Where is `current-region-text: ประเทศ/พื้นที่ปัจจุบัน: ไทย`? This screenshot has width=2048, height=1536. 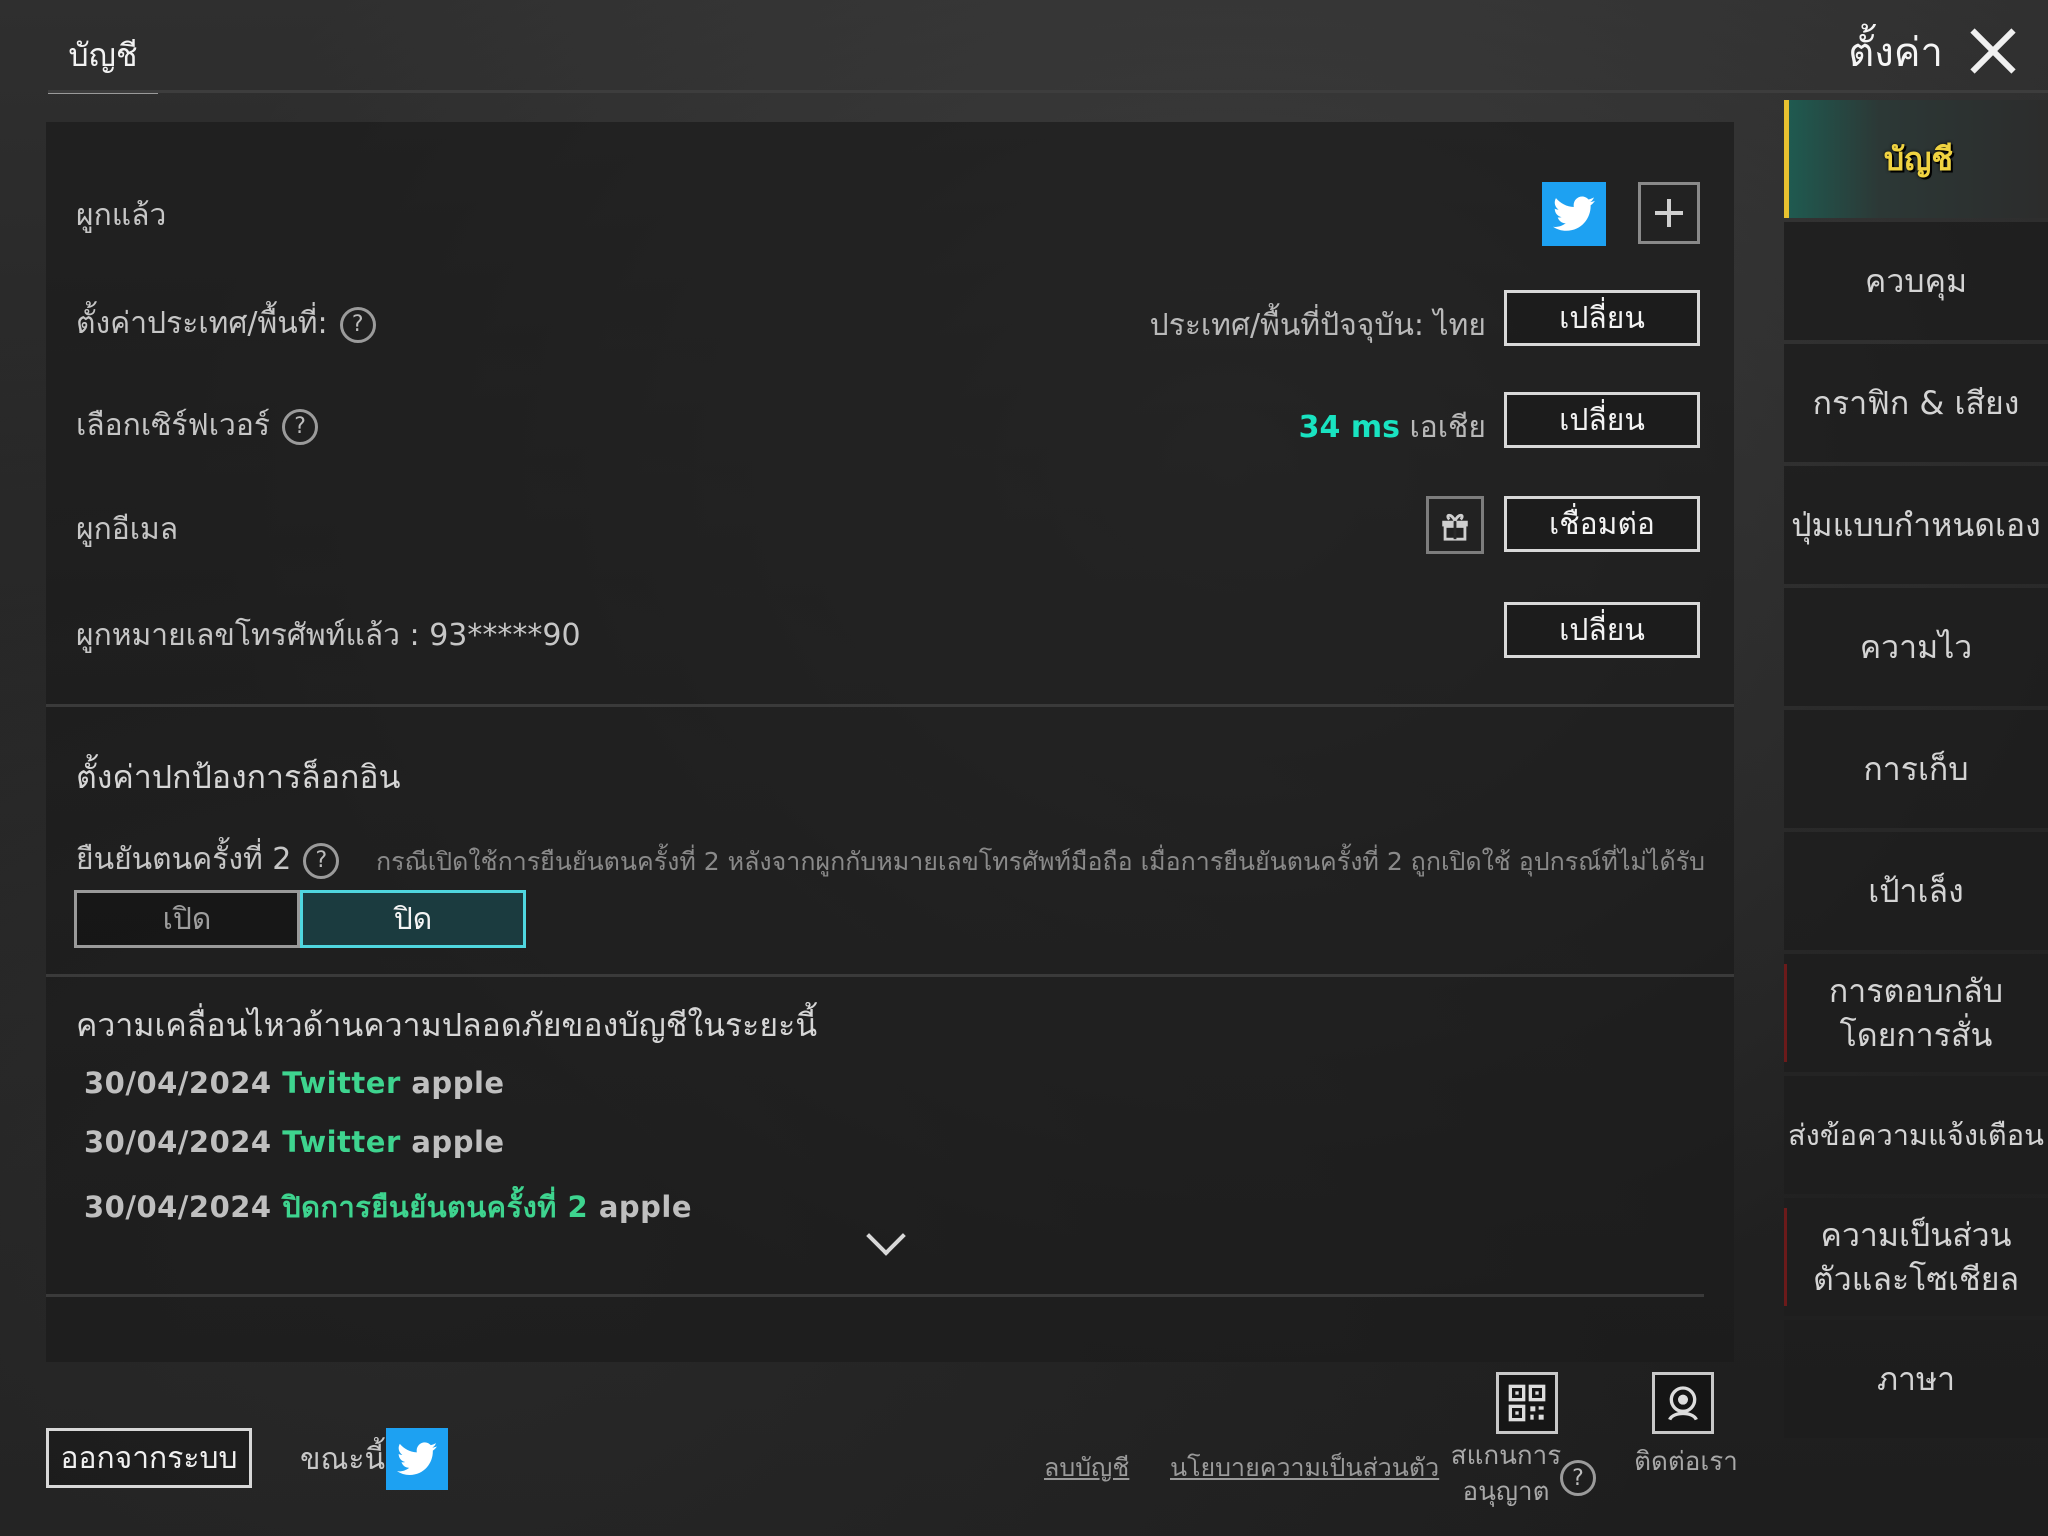
current-region-text: ประเทศ/พื้นที่ปัจจุบัน: ไทย is located at coordinates (1317, 325).